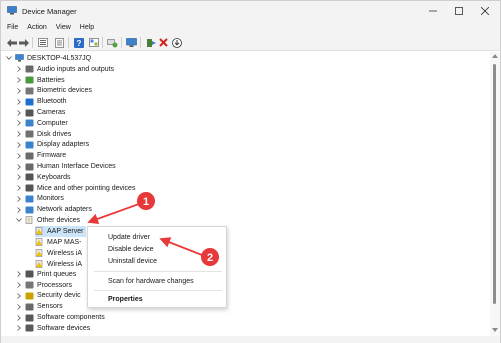  What do you see at coordinates (29, 80) in the screenshot?
I see `battery-icon` at bounding box center [29, 80].